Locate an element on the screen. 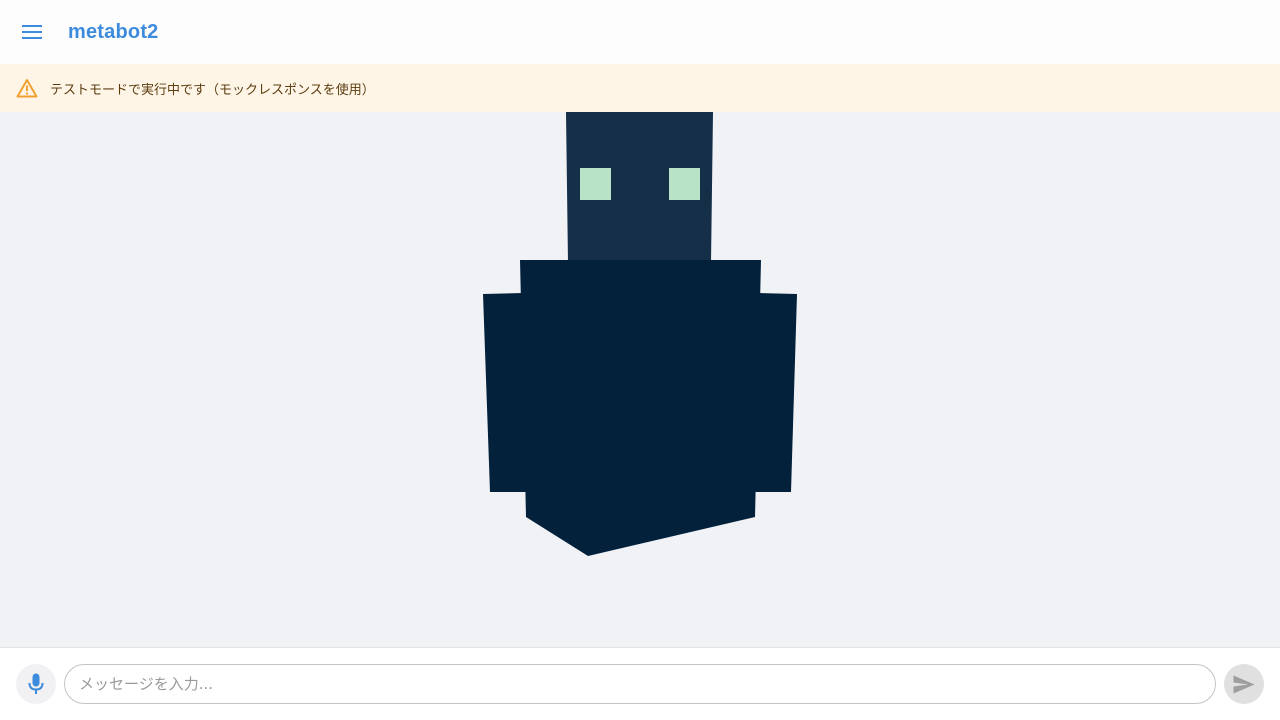 Image resolution: width=1280 pixels, height=720 pixels. send-button is located at coordinates (1244, 684).